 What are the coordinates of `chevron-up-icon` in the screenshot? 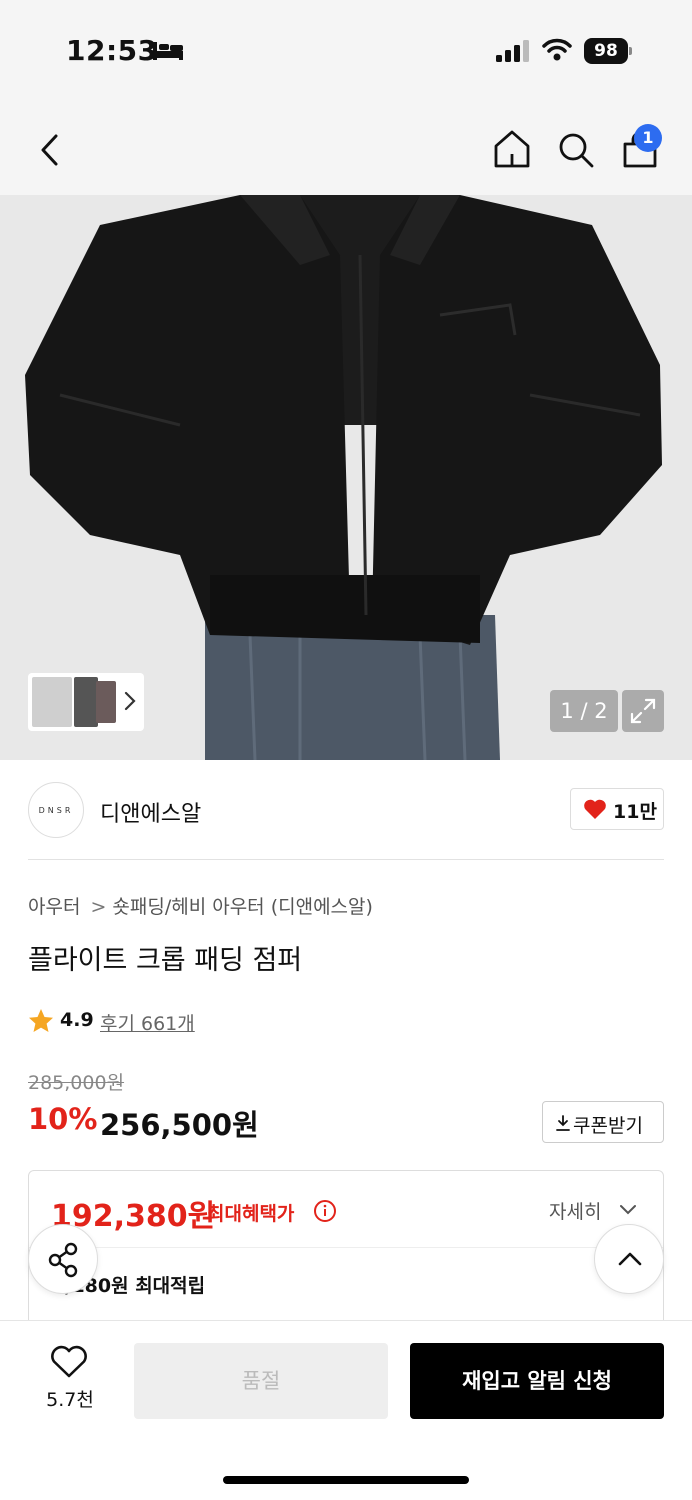 It's located at (630, 1259).